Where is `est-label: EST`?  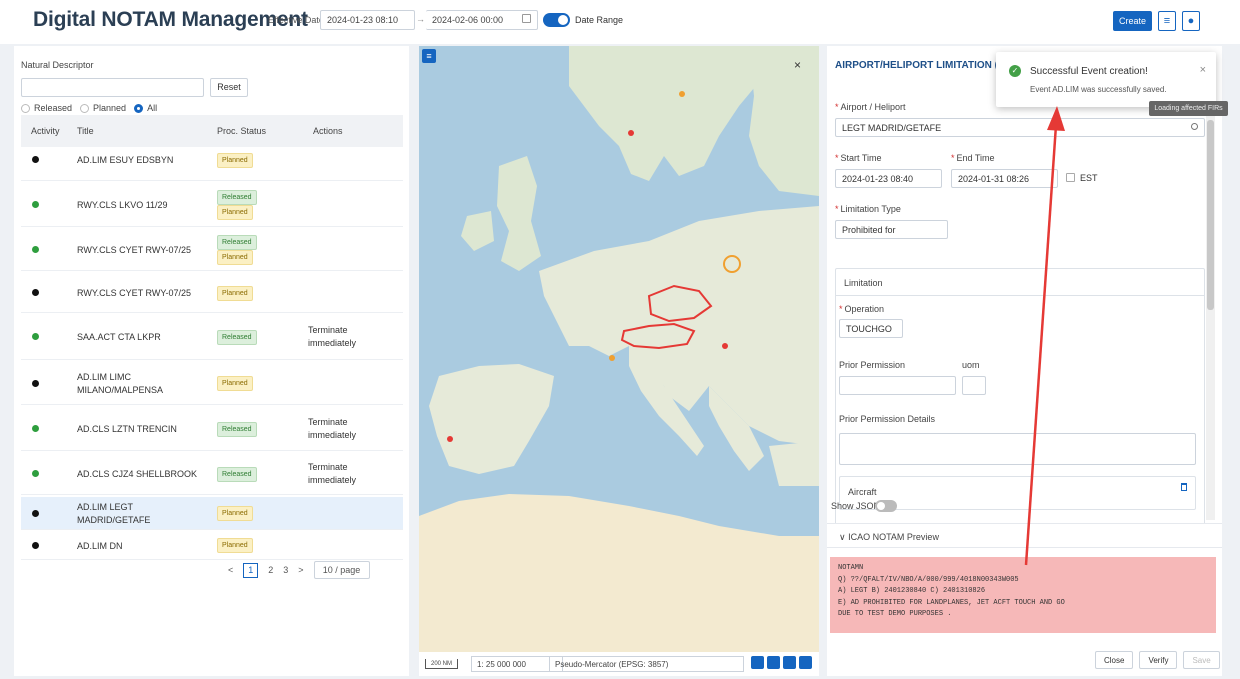 est-label: EST is located at coordinates (1089, 178).